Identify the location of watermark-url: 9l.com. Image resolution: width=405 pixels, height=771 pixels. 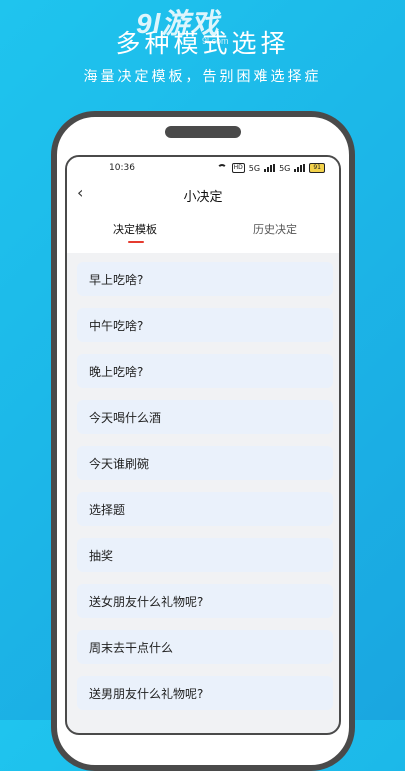
(215, 41).